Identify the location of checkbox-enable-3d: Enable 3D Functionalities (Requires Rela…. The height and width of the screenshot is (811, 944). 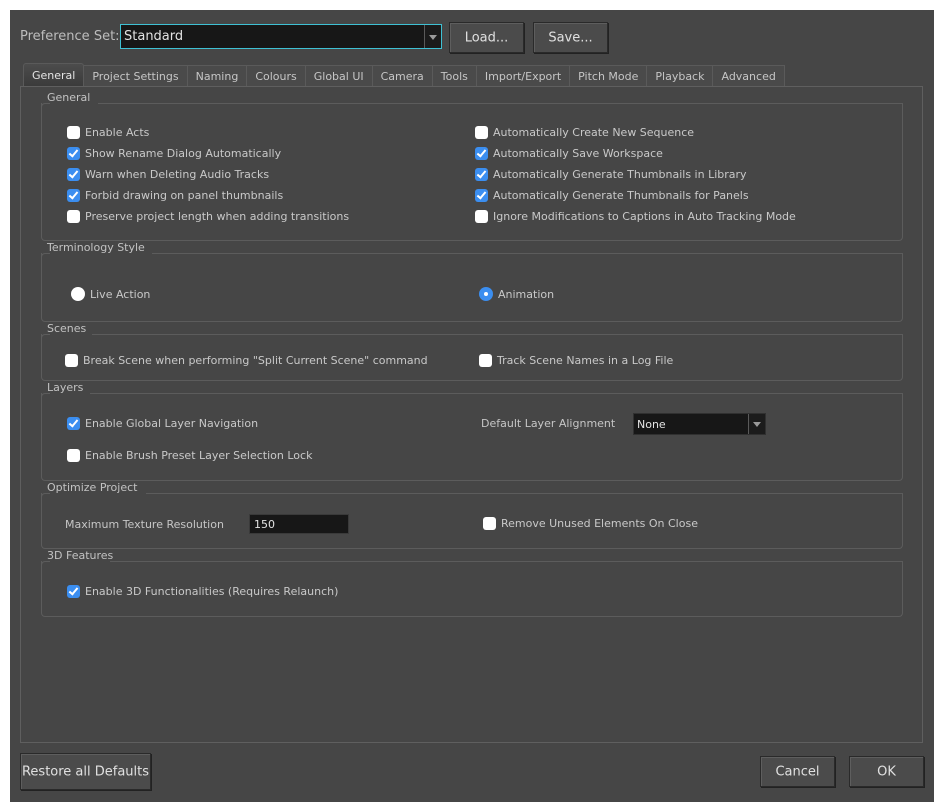
(202, 591).